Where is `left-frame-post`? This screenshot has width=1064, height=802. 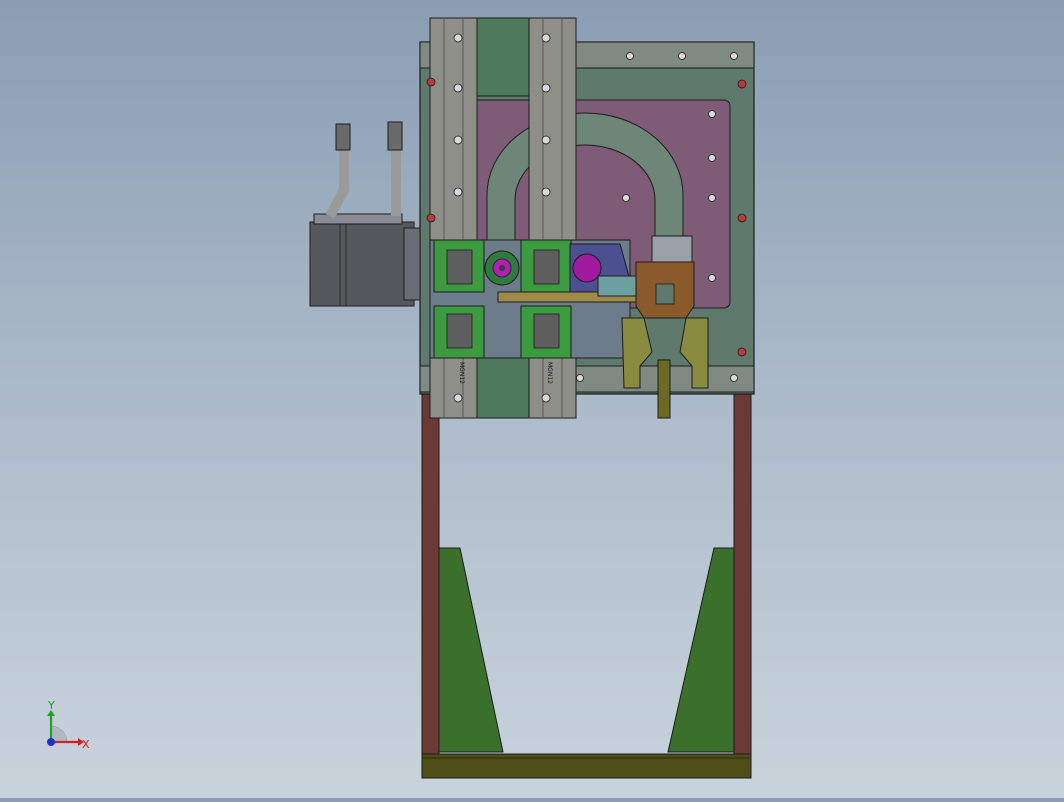 left-frame-post is located at coordinates (430, 575).